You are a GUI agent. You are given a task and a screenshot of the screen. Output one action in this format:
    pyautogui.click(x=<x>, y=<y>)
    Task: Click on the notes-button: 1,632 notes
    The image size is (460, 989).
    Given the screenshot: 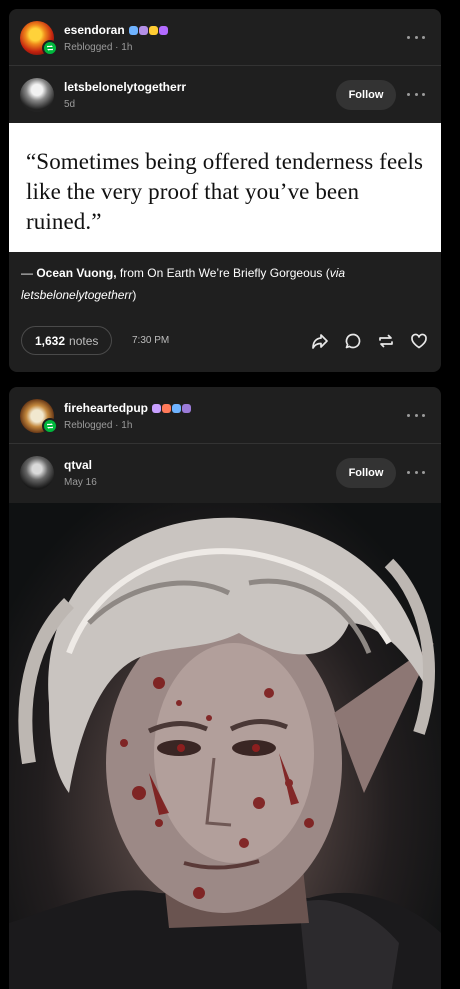 What is the action you would take?
    pyautogui.click(x=67, y=340)
    